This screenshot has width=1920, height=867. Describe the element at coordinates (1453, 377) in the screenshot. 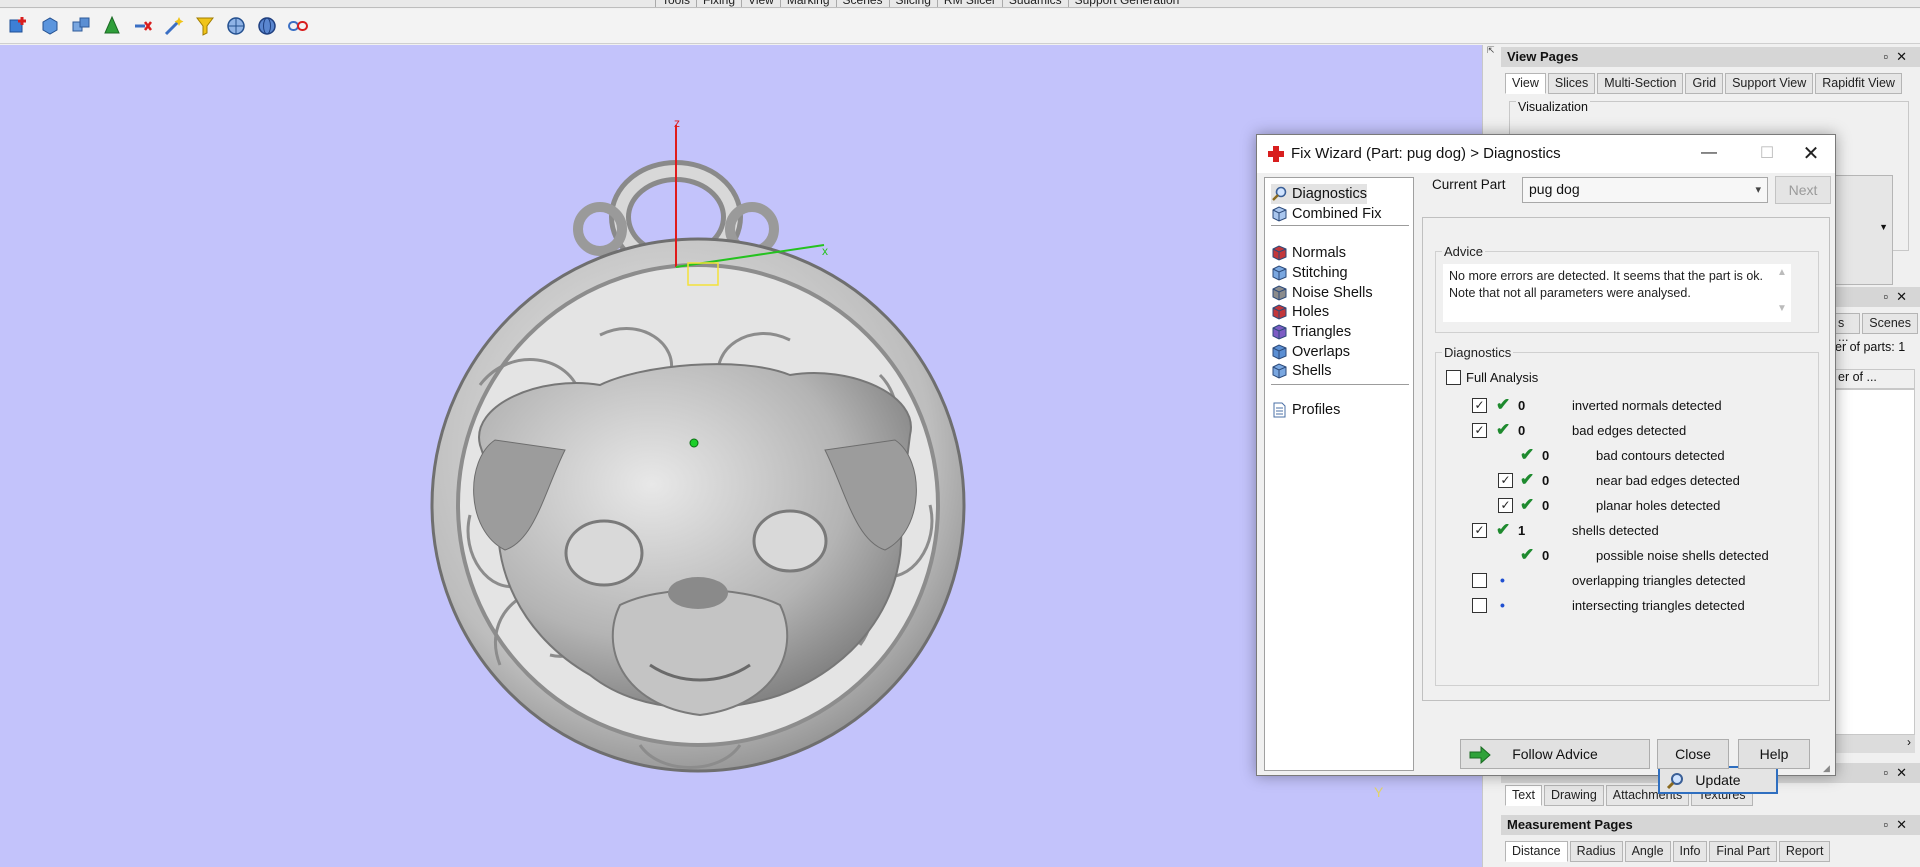

I see `full-analysis-checkbox` at that location.